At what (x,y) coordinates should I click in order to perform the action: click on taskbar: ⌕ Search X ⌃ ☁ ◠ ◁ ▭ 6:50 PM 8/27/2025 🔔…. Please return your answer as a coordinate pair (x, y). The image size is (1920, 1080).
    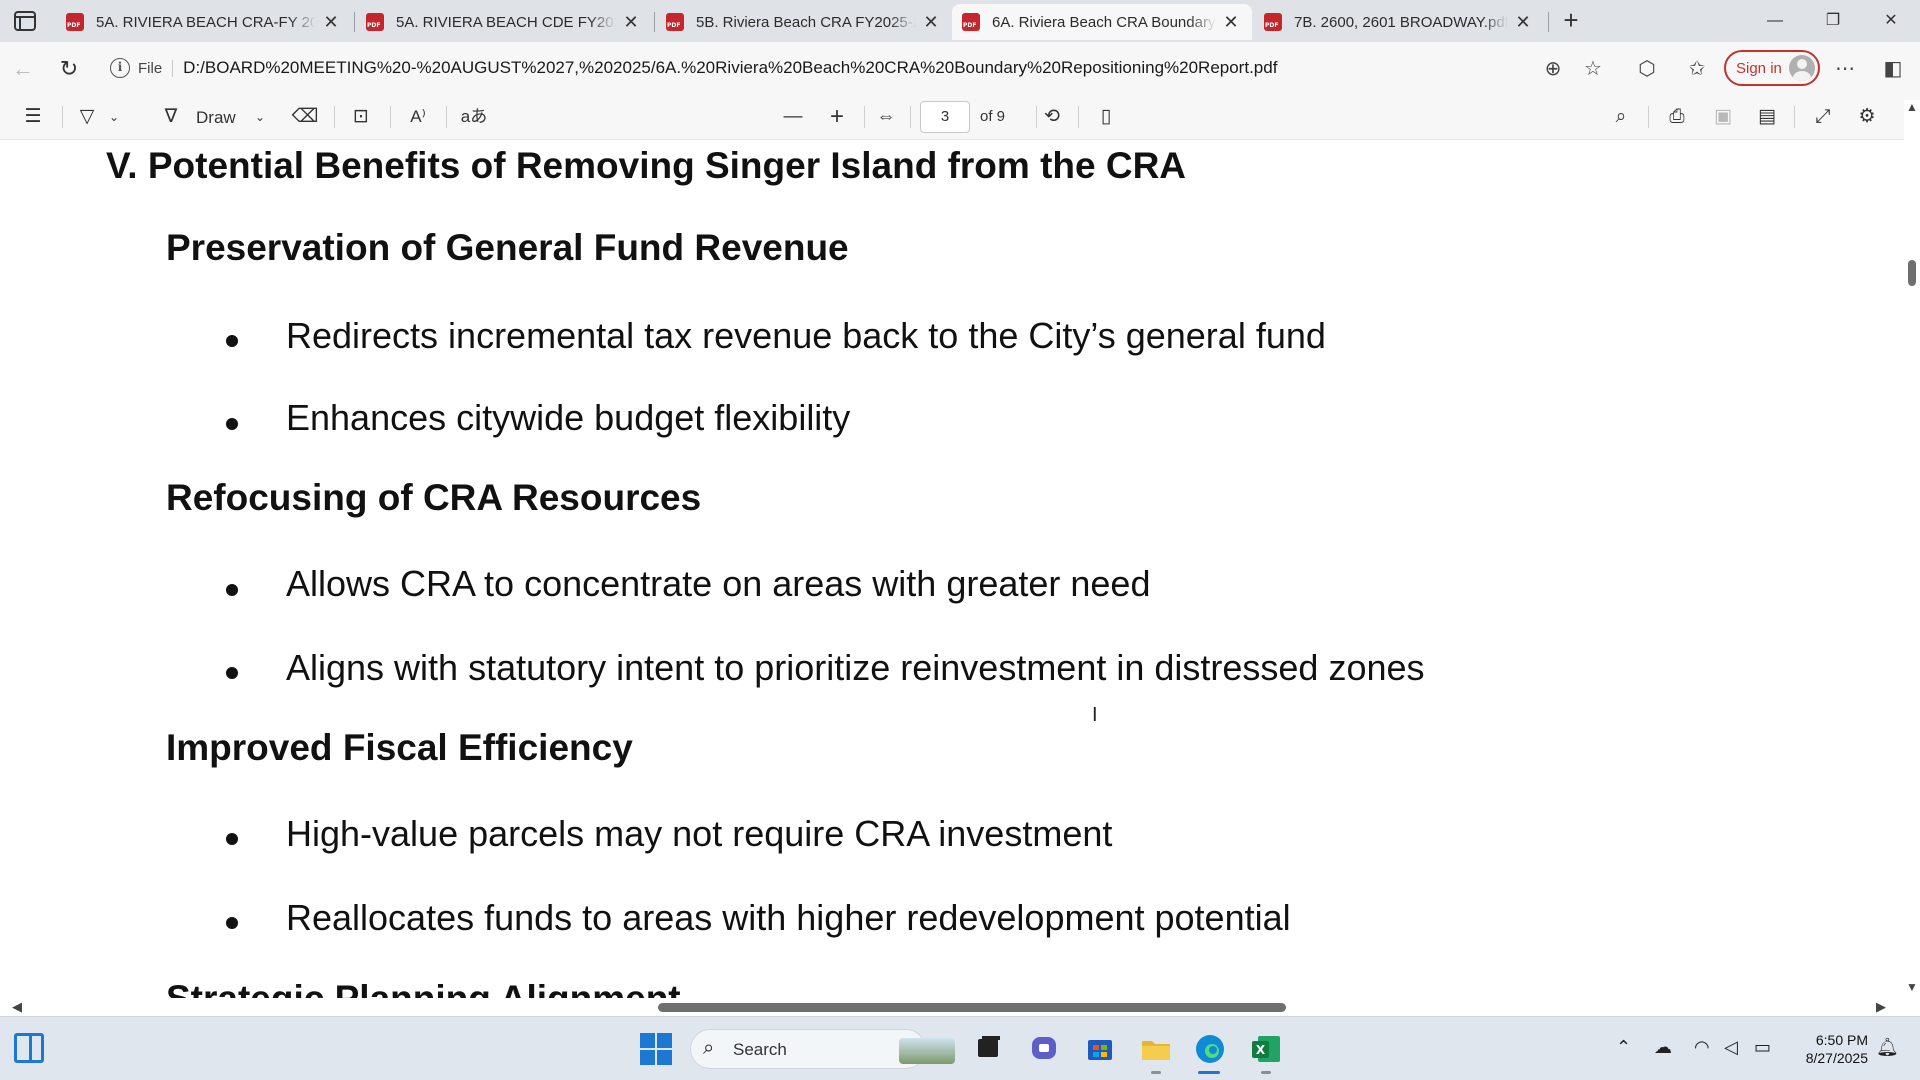
    Looking at the image, I should click on (960, 1048).